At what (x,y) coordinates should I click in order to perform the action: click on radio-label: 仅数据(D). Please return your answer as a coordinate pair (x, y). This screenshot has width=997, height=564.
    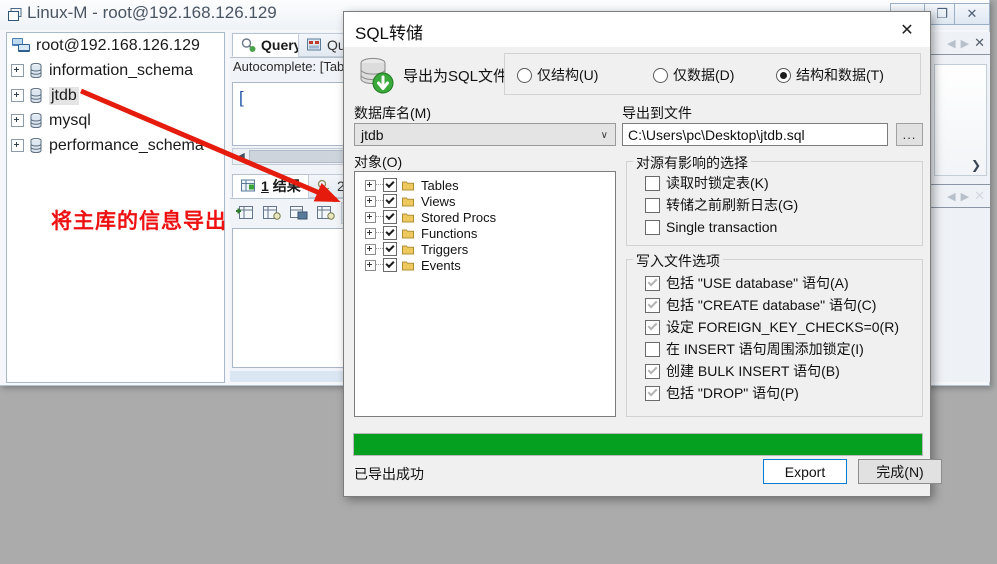
    Looking at the image, I should click on (704, 75).